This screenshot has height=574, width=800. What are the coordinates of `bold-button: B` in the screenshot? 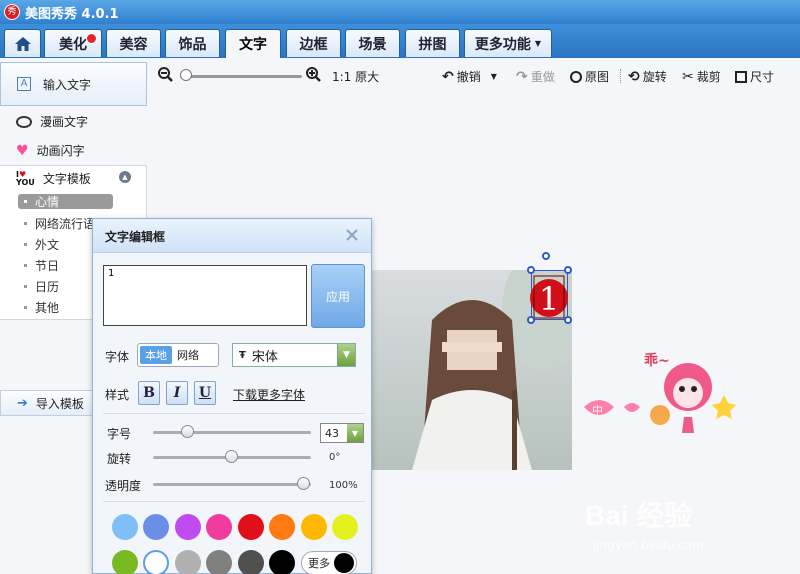 It's located at (149, 393).